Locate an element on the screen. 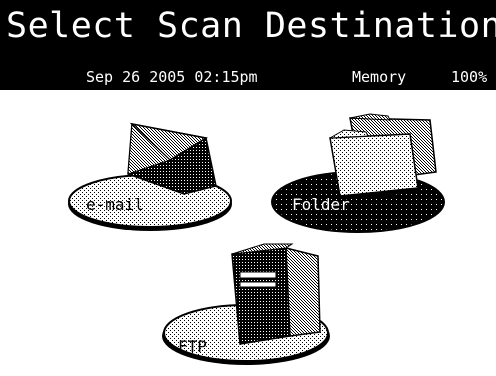  envelope-icon is located at coordinates (172, 158).